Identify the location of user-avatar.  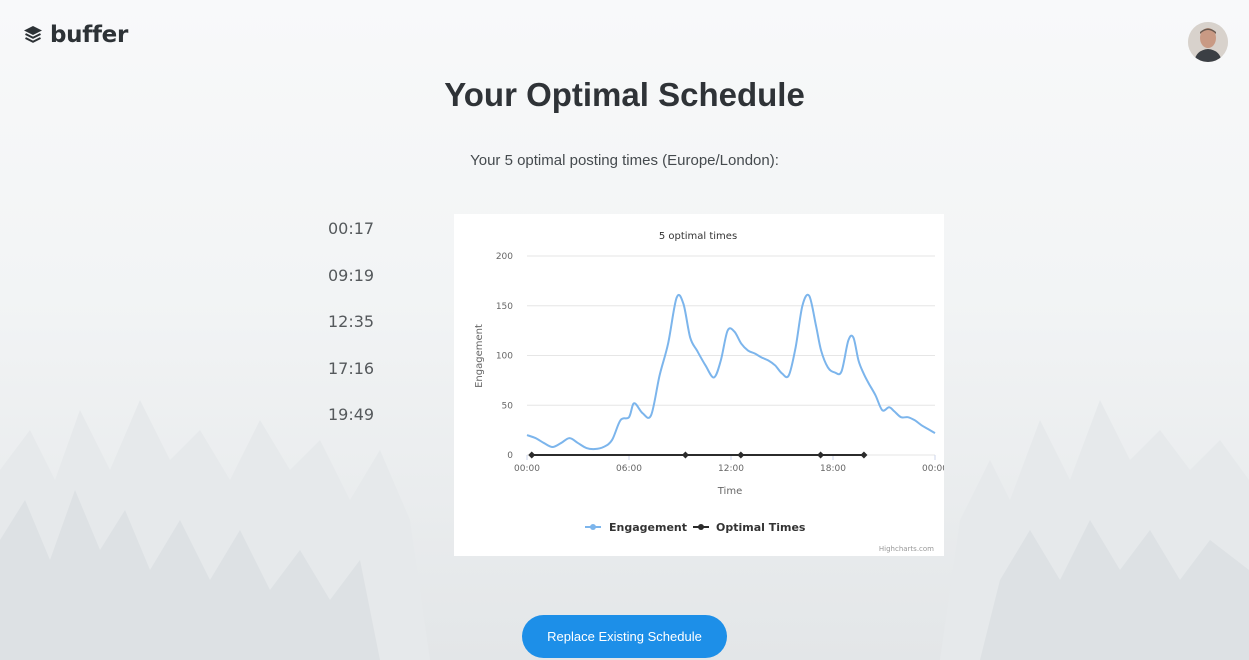
(1208, 42).